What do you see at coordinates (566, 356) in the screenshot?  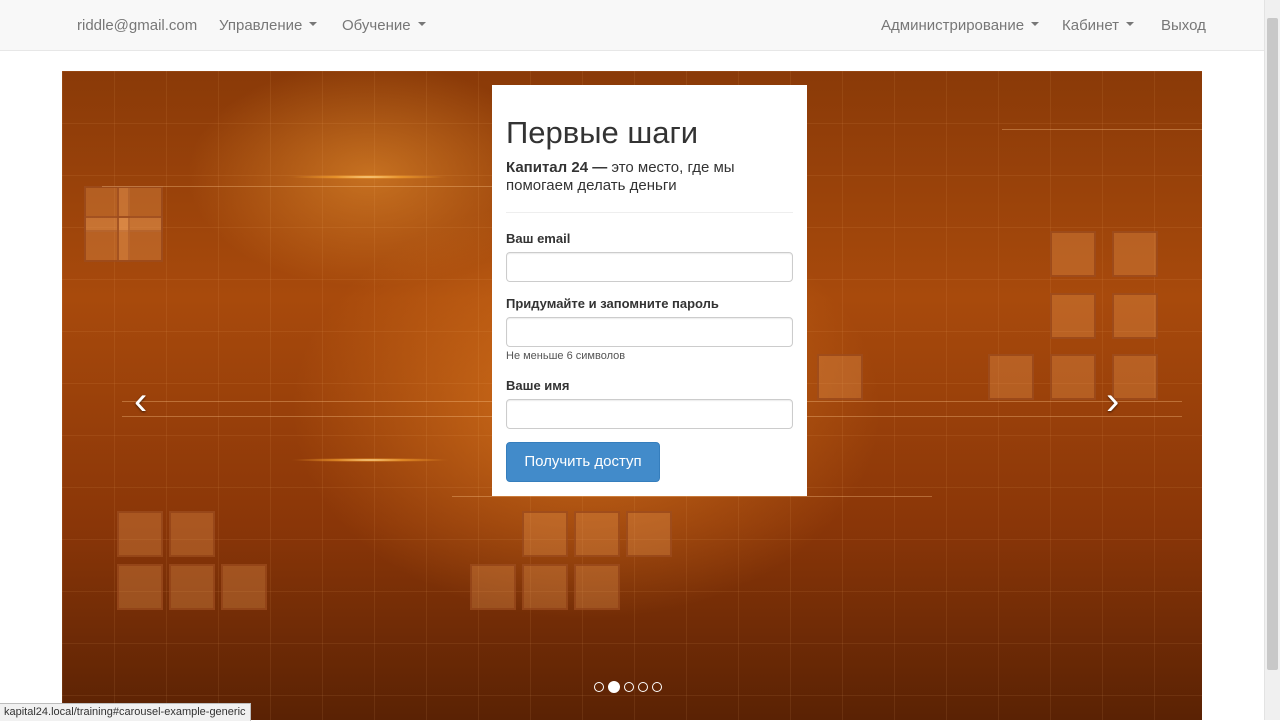 I see `password-help: Не меньше 6 символов` at bounding box center [566, 356].